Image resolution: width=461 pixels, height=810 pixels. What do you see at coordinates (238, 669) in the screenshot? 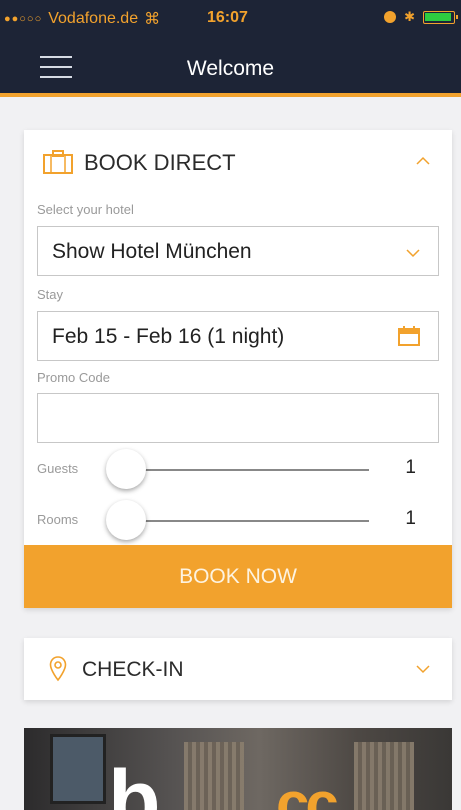
I see `check-in-card: CHECK-IN` at bounding box center [238, 669].